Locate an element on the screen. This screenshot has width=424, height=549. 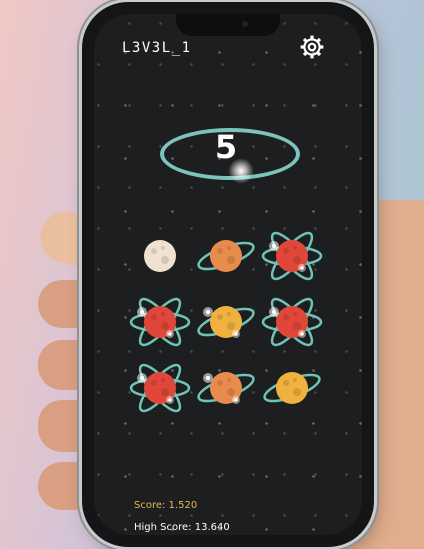
flare-icon is located at coordinates (241, 171).